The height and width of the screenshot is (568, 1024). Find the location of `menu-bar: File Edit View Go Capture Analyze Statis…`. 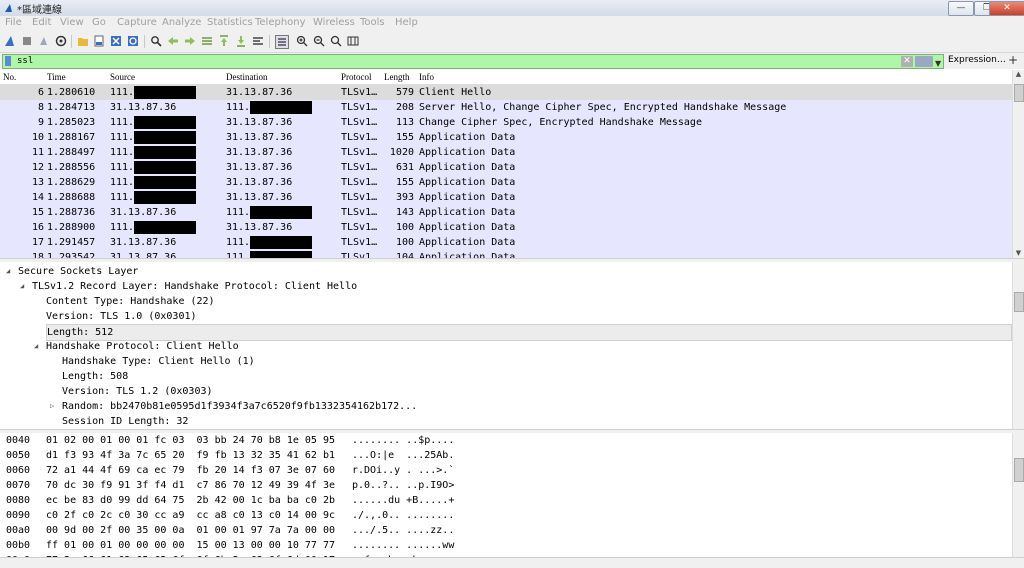

menu-bar: File Edit View Go Capture Analyze Statis… is located at coordinates (512, 23).